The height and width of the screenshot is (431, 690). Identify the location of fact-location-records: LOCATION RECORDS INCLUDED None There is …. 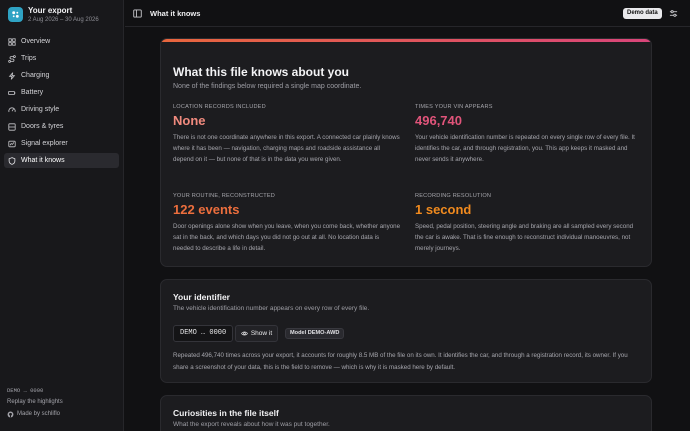
(287, 134).